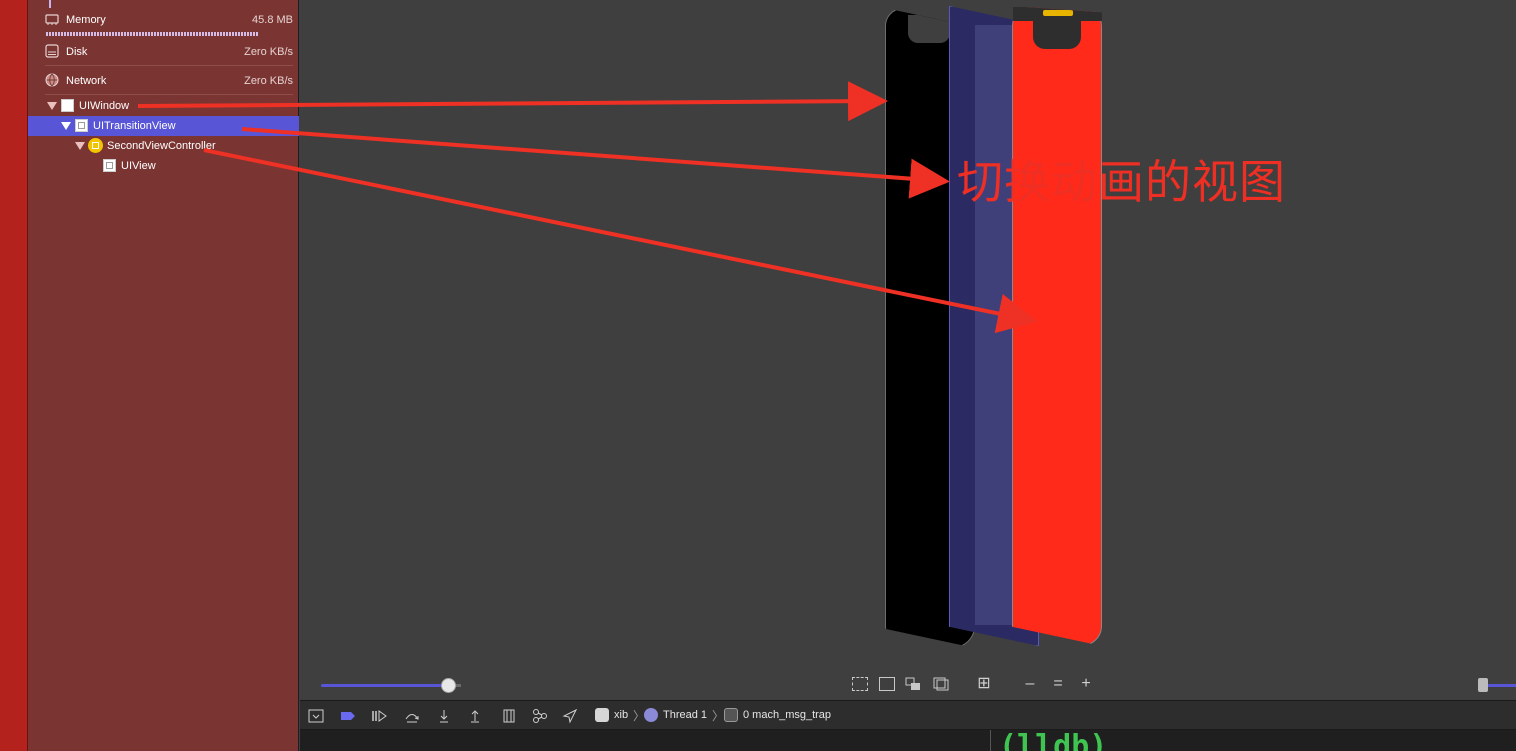 The image size is (1516, 751). What do you see at coordinates (540, 716) in the screenshot?
I see `memory-graph-icon` at bounding box center [540, 716].